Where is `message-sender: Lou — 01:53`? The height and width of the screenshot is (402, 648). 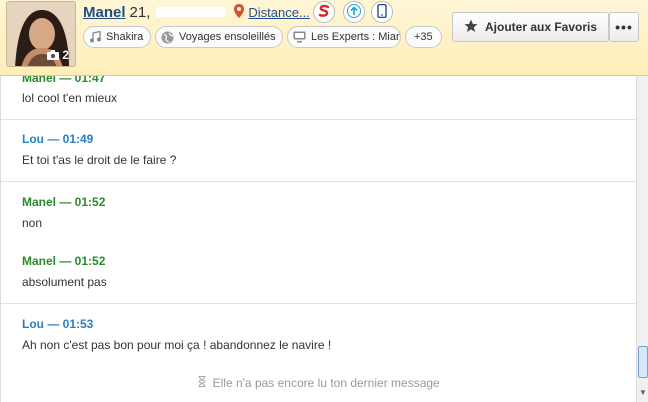
message-sender: Lou — 01:53 is located at coordinates (58, 324).